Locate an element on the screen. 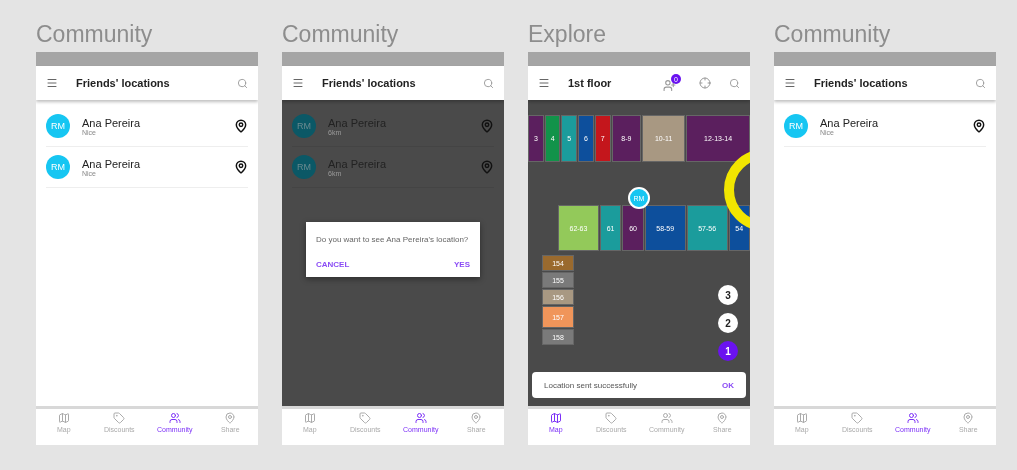  dialog-button: CANCEL is located at coordinates (333, 264).